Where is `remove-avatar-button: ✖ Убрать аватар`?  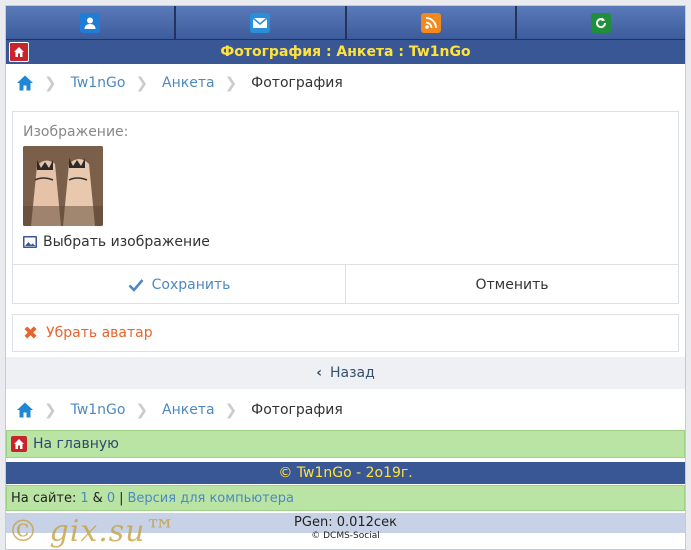
remove-avatar-button: ✖ Убрать аватар is located at coordinates (345, 333).